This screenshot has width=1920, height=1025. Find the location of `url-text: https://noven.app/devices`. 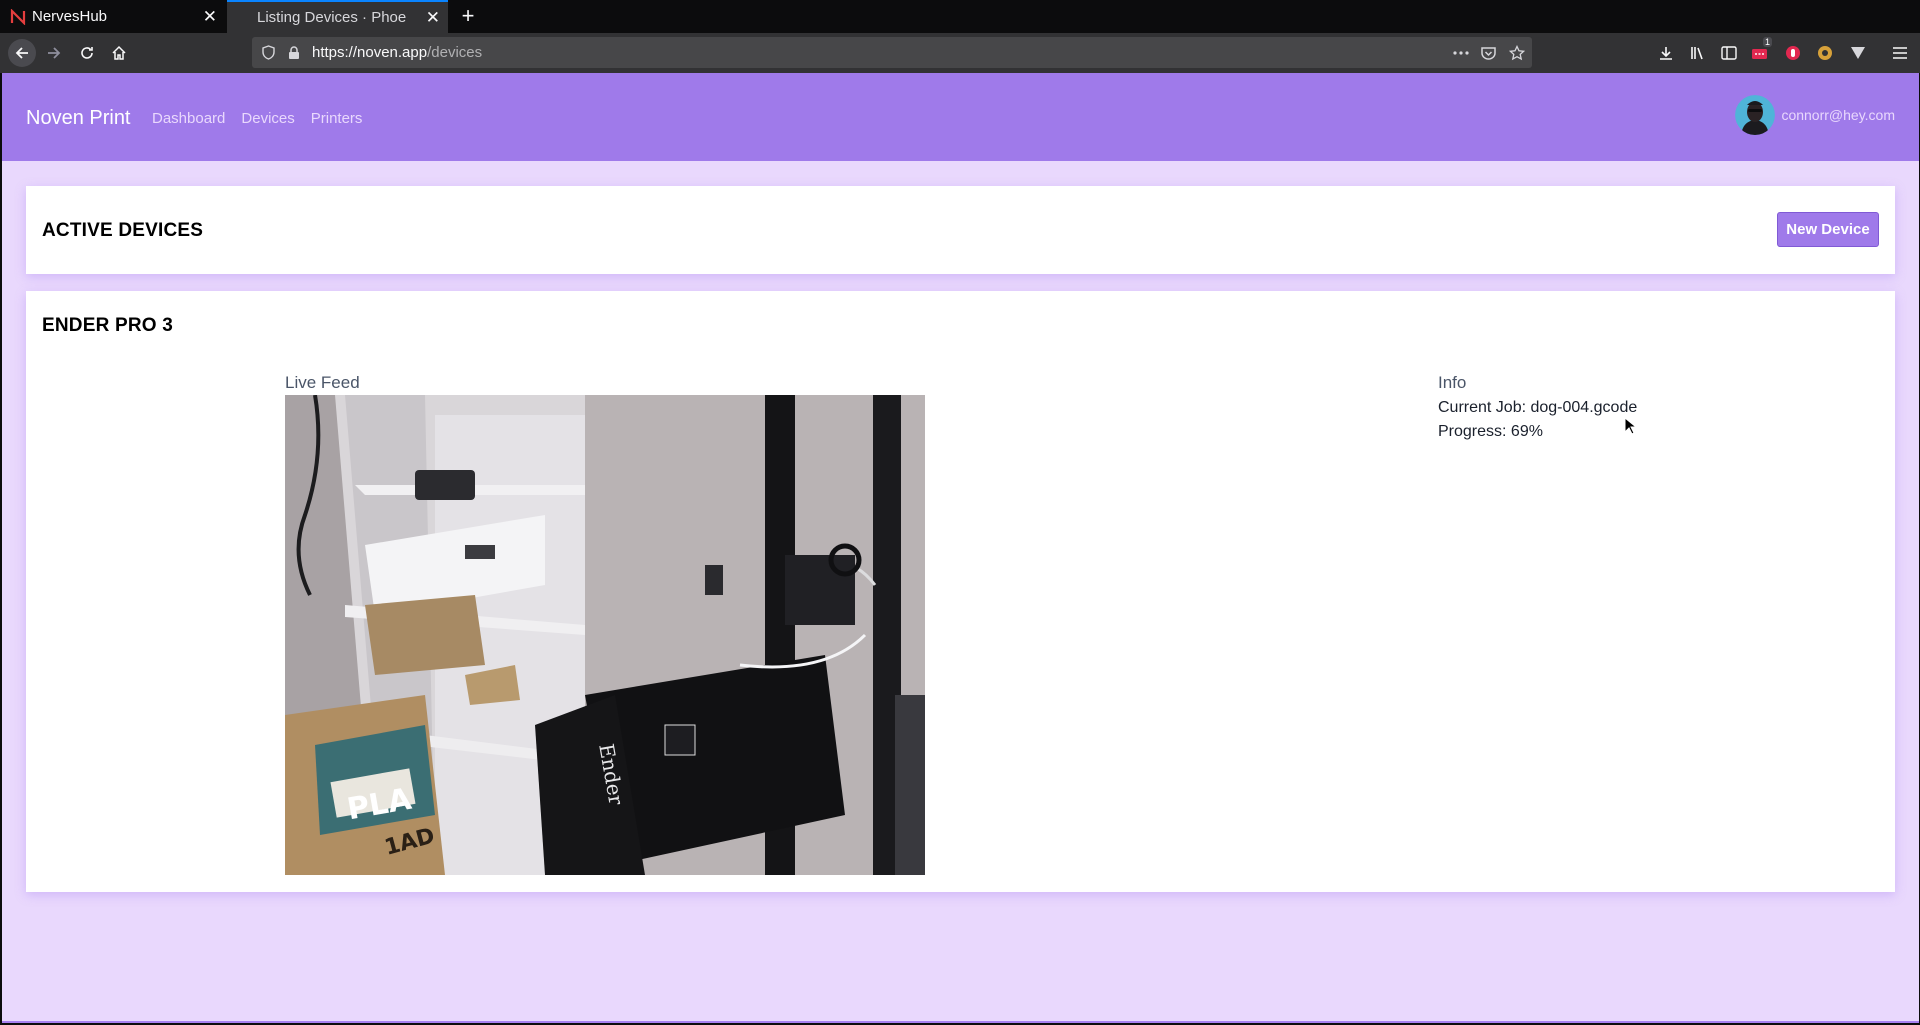

url-text: https://noven.app/devices is located at coordinates (397, 52).